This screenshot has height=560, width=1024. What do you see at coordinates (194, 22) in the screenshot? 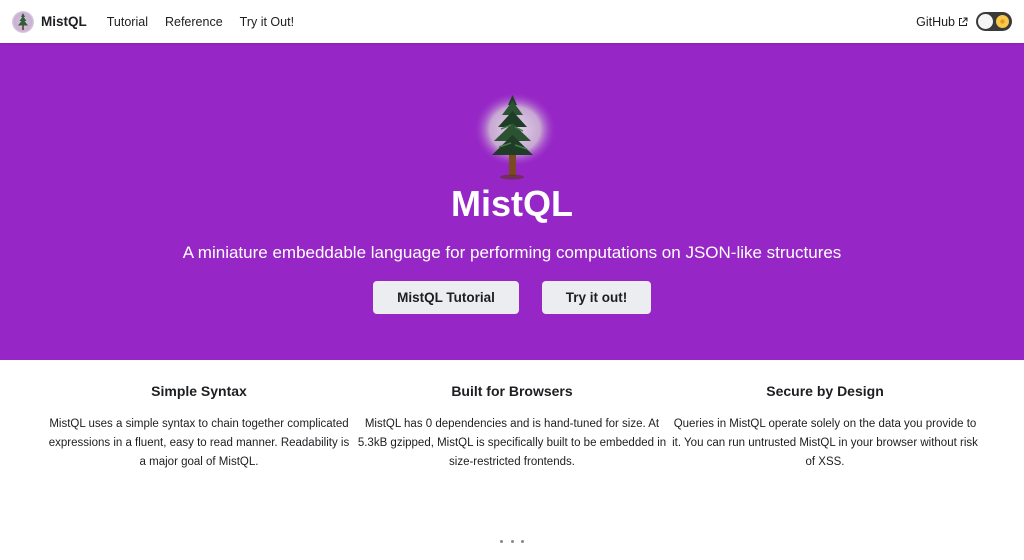
I see `nav-link-reference: Reference` at bounding box center [194, 22].